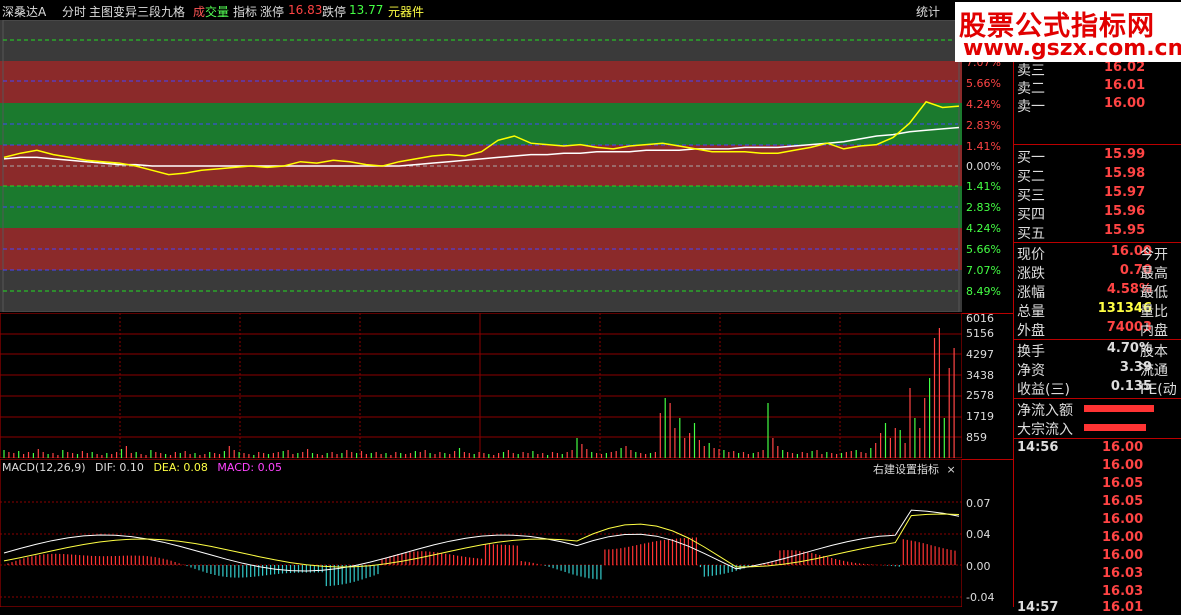 The height and width of the screenshot is (615, 1181). Describe the element at coordinates (1031, 312) in the screenshot. I see `quote-label: 总量` at that location.